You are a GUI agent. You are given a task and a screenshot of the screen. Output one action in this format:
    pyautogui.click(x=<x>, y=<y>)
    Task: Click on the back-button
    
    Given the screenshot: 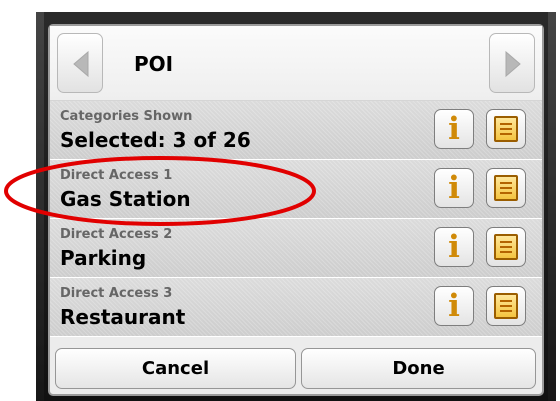 What is the action you would take?
    pyautogui.click(x=80, y=63)
    